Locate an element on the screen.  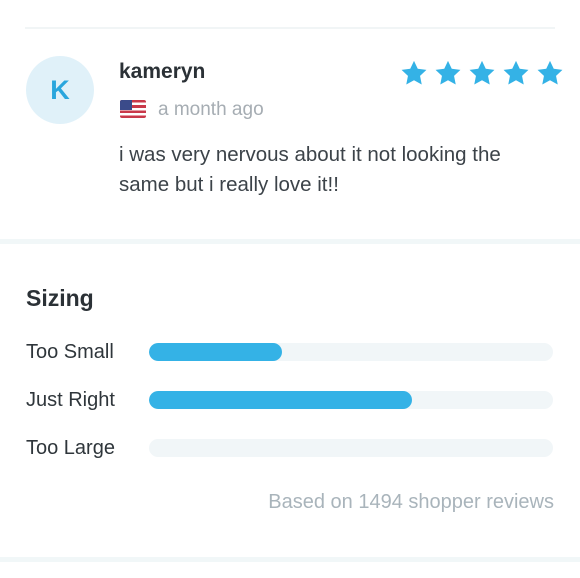
star-rating is located at coordinates (482, 74).